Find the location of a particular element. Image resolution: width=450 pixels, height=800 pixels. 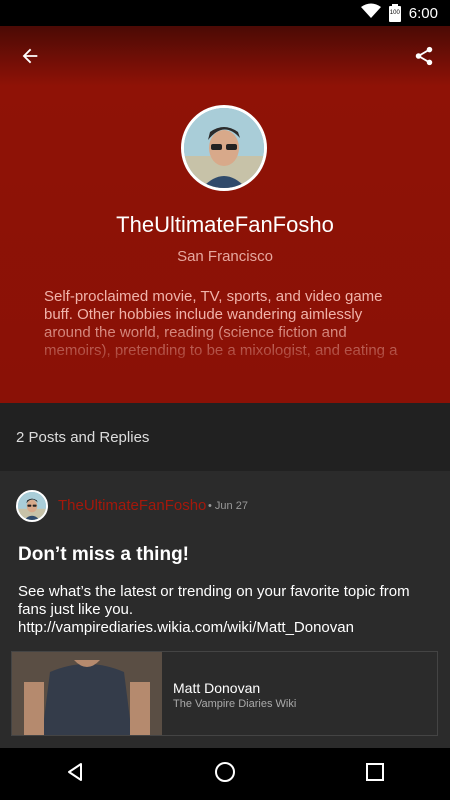

posts-count-header: 2 Posts and Replies is located at coordinates (225, 437).